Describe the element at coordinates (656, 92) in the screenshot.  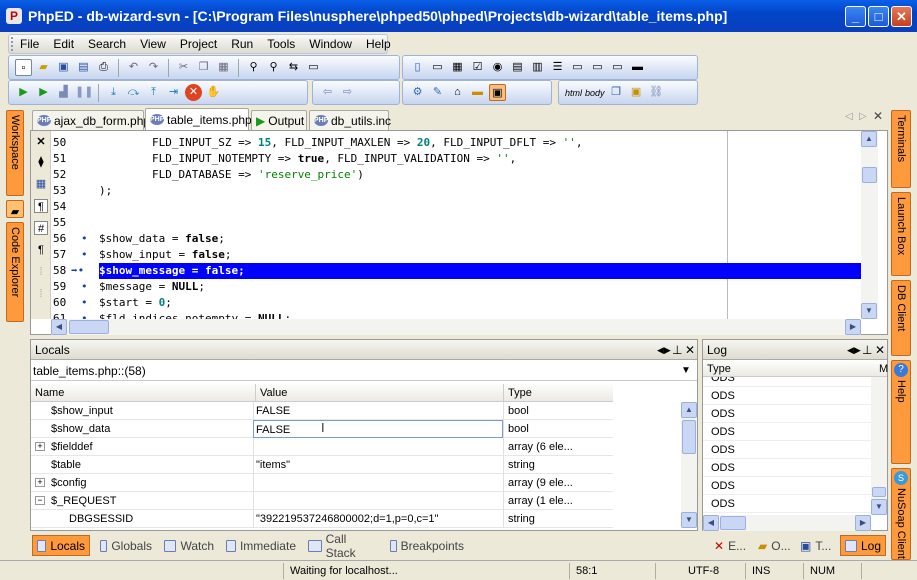
I see `link-tag-icon: ⛓` at that location.